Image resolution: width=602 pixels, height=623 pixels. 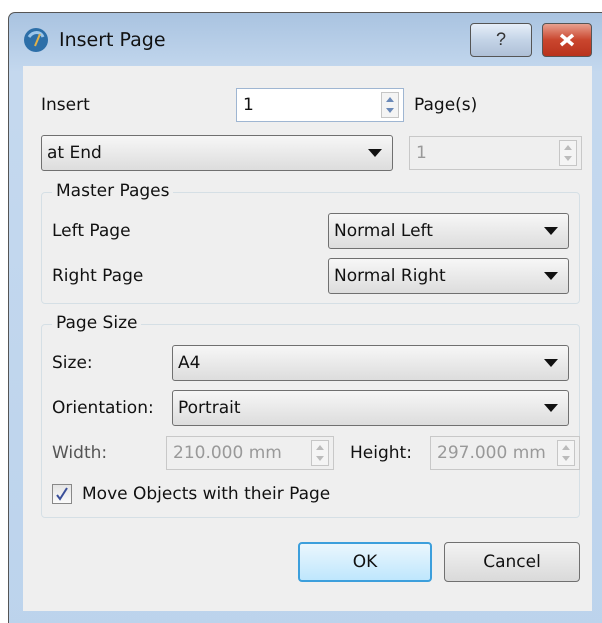 What do you see at coordinates (501, 39) in the screenshot?
I see `help-button: ?` at bounding box center [501, 39].